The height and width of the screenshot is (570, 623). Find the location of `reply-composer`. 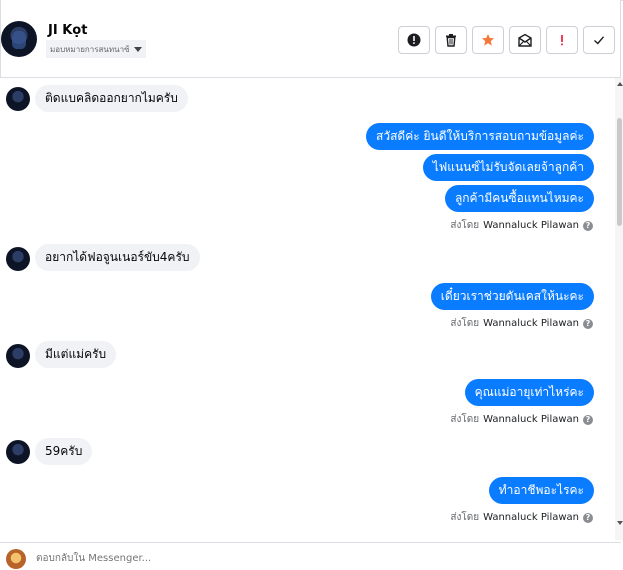

reply-composer is located at coordinates (310, 556).